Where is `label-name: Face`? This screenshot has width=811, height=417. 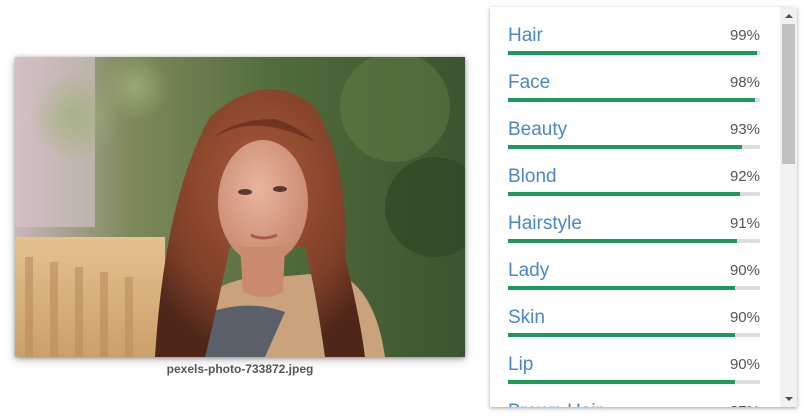
label-name: Face is located at coordinates (529, 82).